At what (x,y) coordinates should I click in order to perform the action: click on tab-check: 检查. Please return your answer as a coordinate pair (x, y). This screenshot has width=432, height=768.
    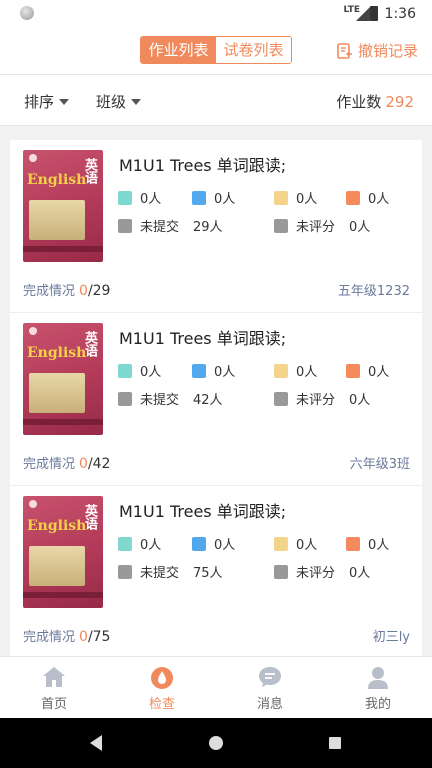
    Looking at the image, I should click on (162, 687).